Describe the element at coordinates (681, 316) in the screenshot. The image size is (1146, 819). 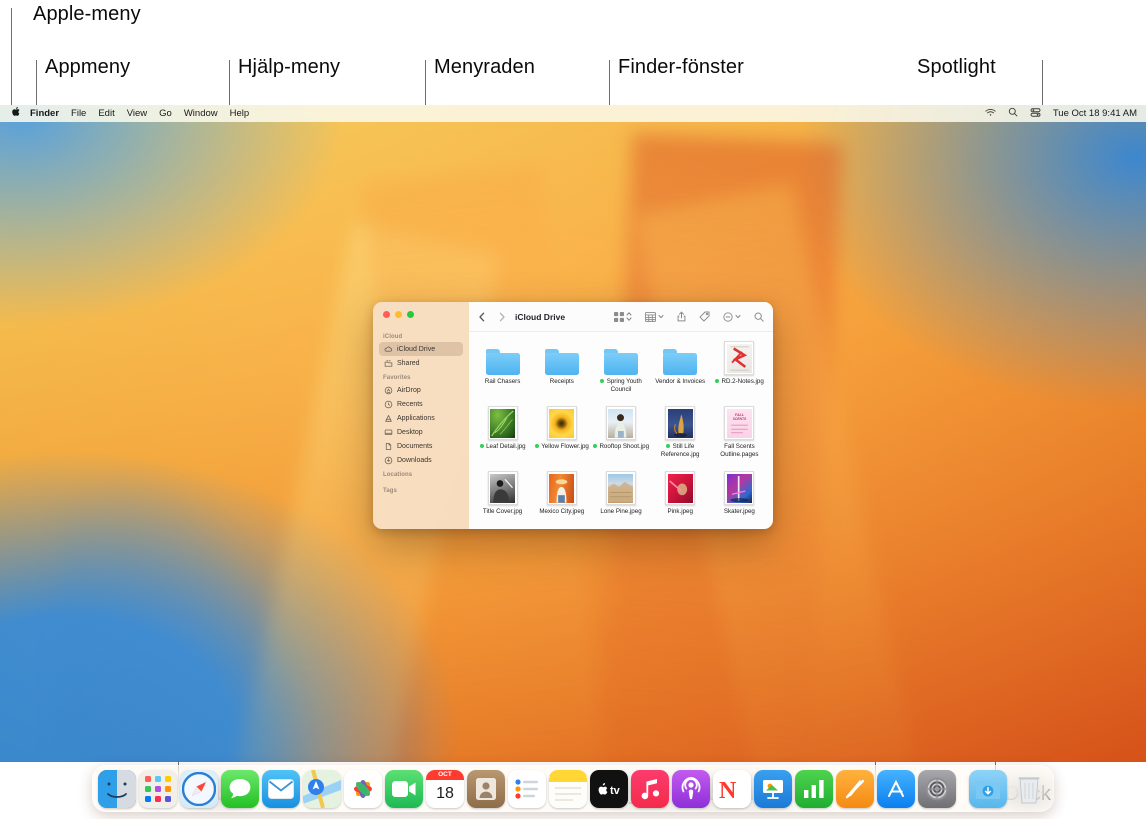
I see `share-icon` at that location.